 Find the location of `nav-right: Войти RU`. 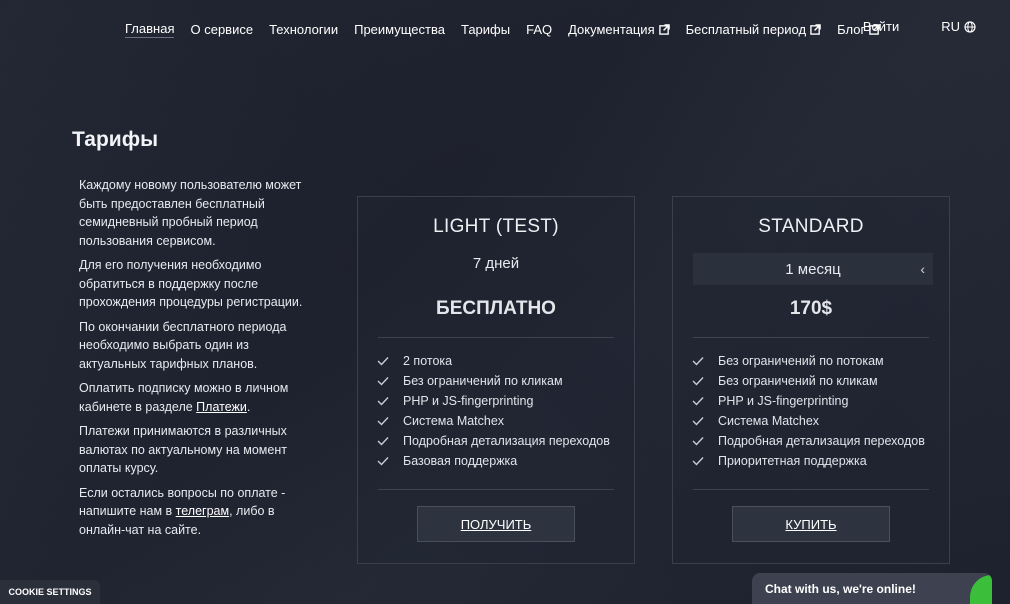

nav-right: Войти RU is located at coordinates (919, 26).